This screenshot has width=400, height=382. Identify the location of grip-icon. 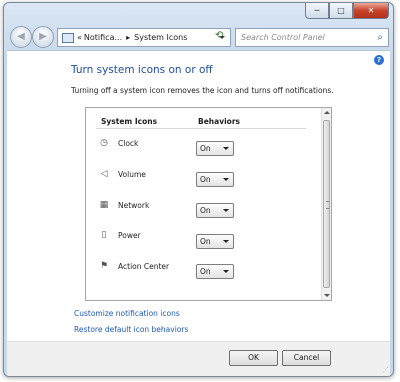
(327, 205).